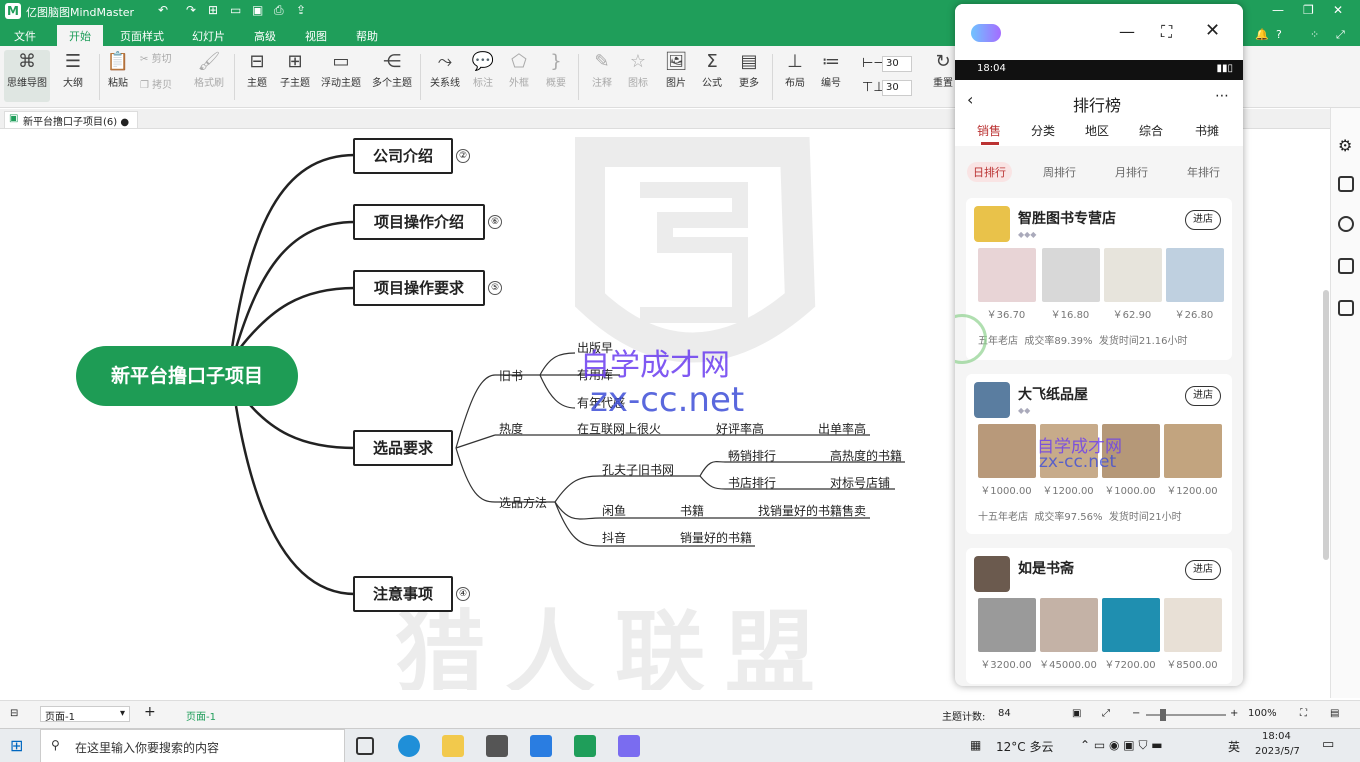 The image size is (1360, 762). What do you see at coordinates (1136, 713) in the screenshot?
I see `zoom-out-icon: −` at bounding box center [1136, 713].